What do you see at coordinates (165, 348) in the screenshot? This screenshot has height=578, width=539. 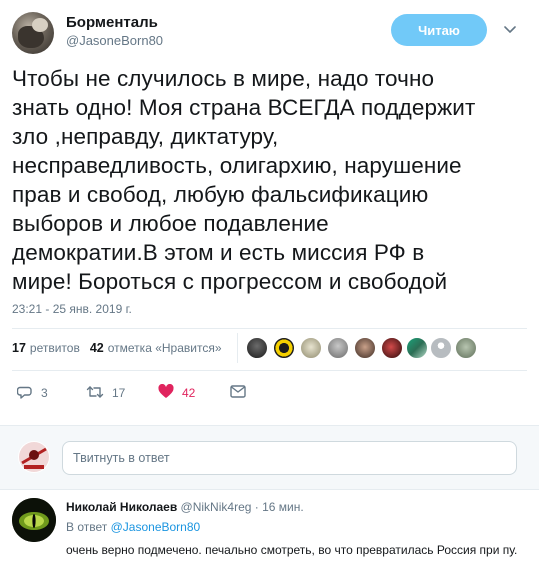 I see `likes-label: отметка «Нравится»` at bounding box center [165, 348].